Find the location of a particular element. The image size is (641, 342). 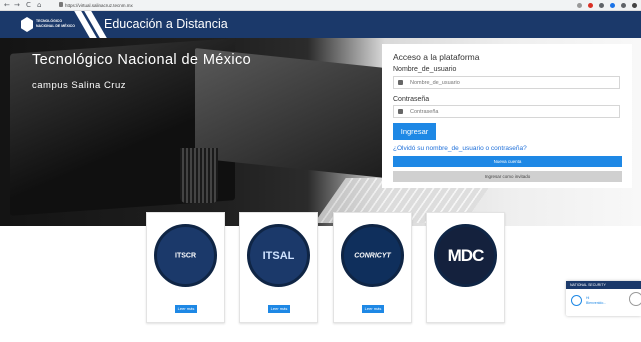

star-icon is located at coordinates (579, 5).